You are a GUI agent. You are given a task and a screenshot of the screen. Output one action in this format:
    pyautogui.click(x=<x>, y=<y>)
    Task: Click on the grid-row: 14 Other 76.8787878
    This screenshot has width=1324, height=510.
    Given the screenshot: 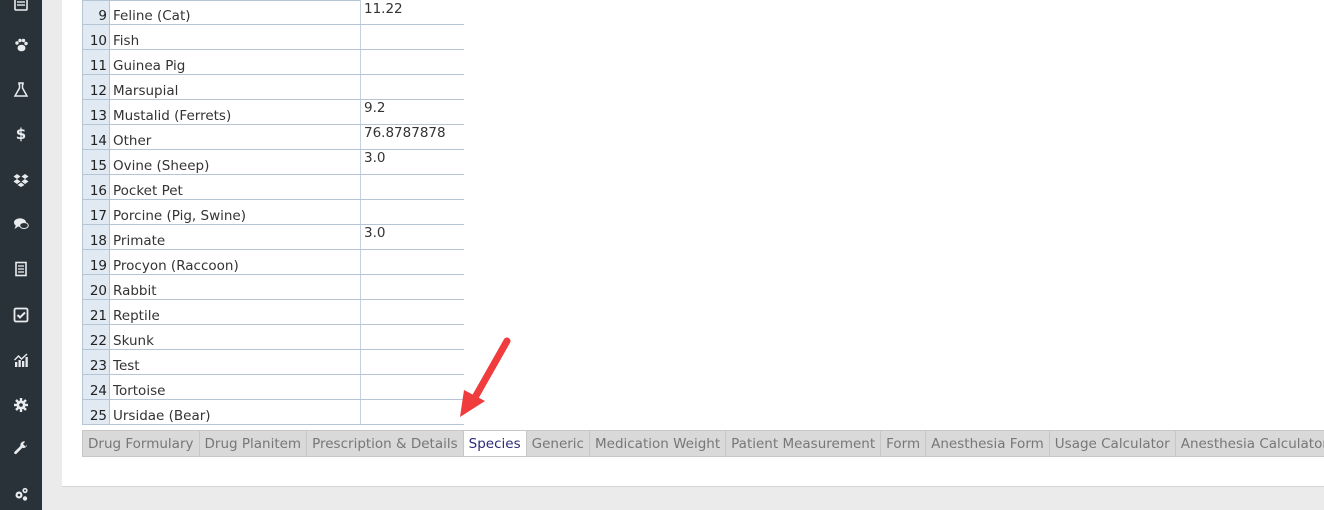 What is the action you would take?
    pyautogui.click(x=273, y=137)
    